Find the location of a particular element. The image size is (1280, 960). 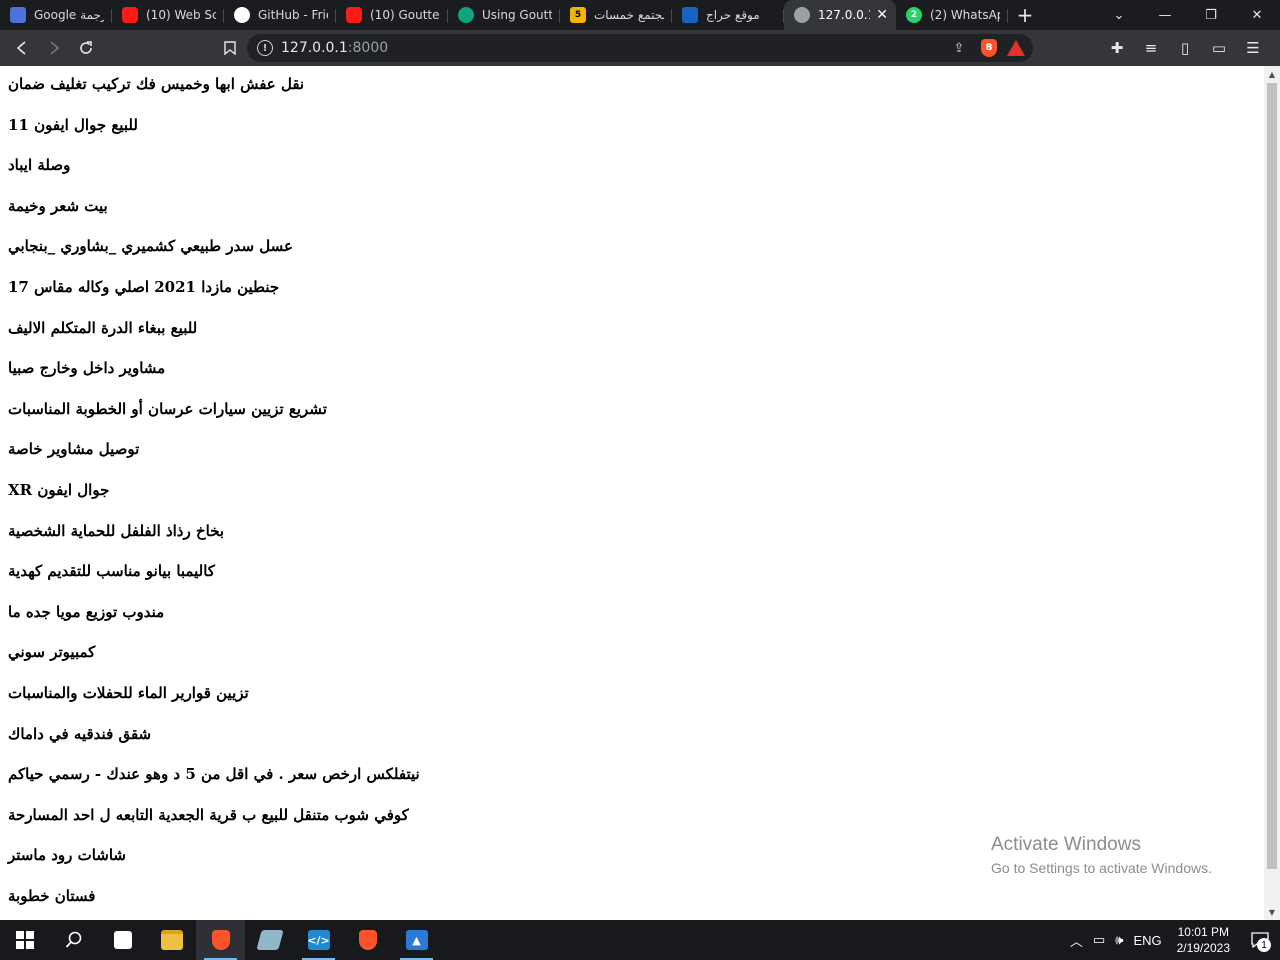

scrollbar-thumb is located at coordinates (1272, 476).